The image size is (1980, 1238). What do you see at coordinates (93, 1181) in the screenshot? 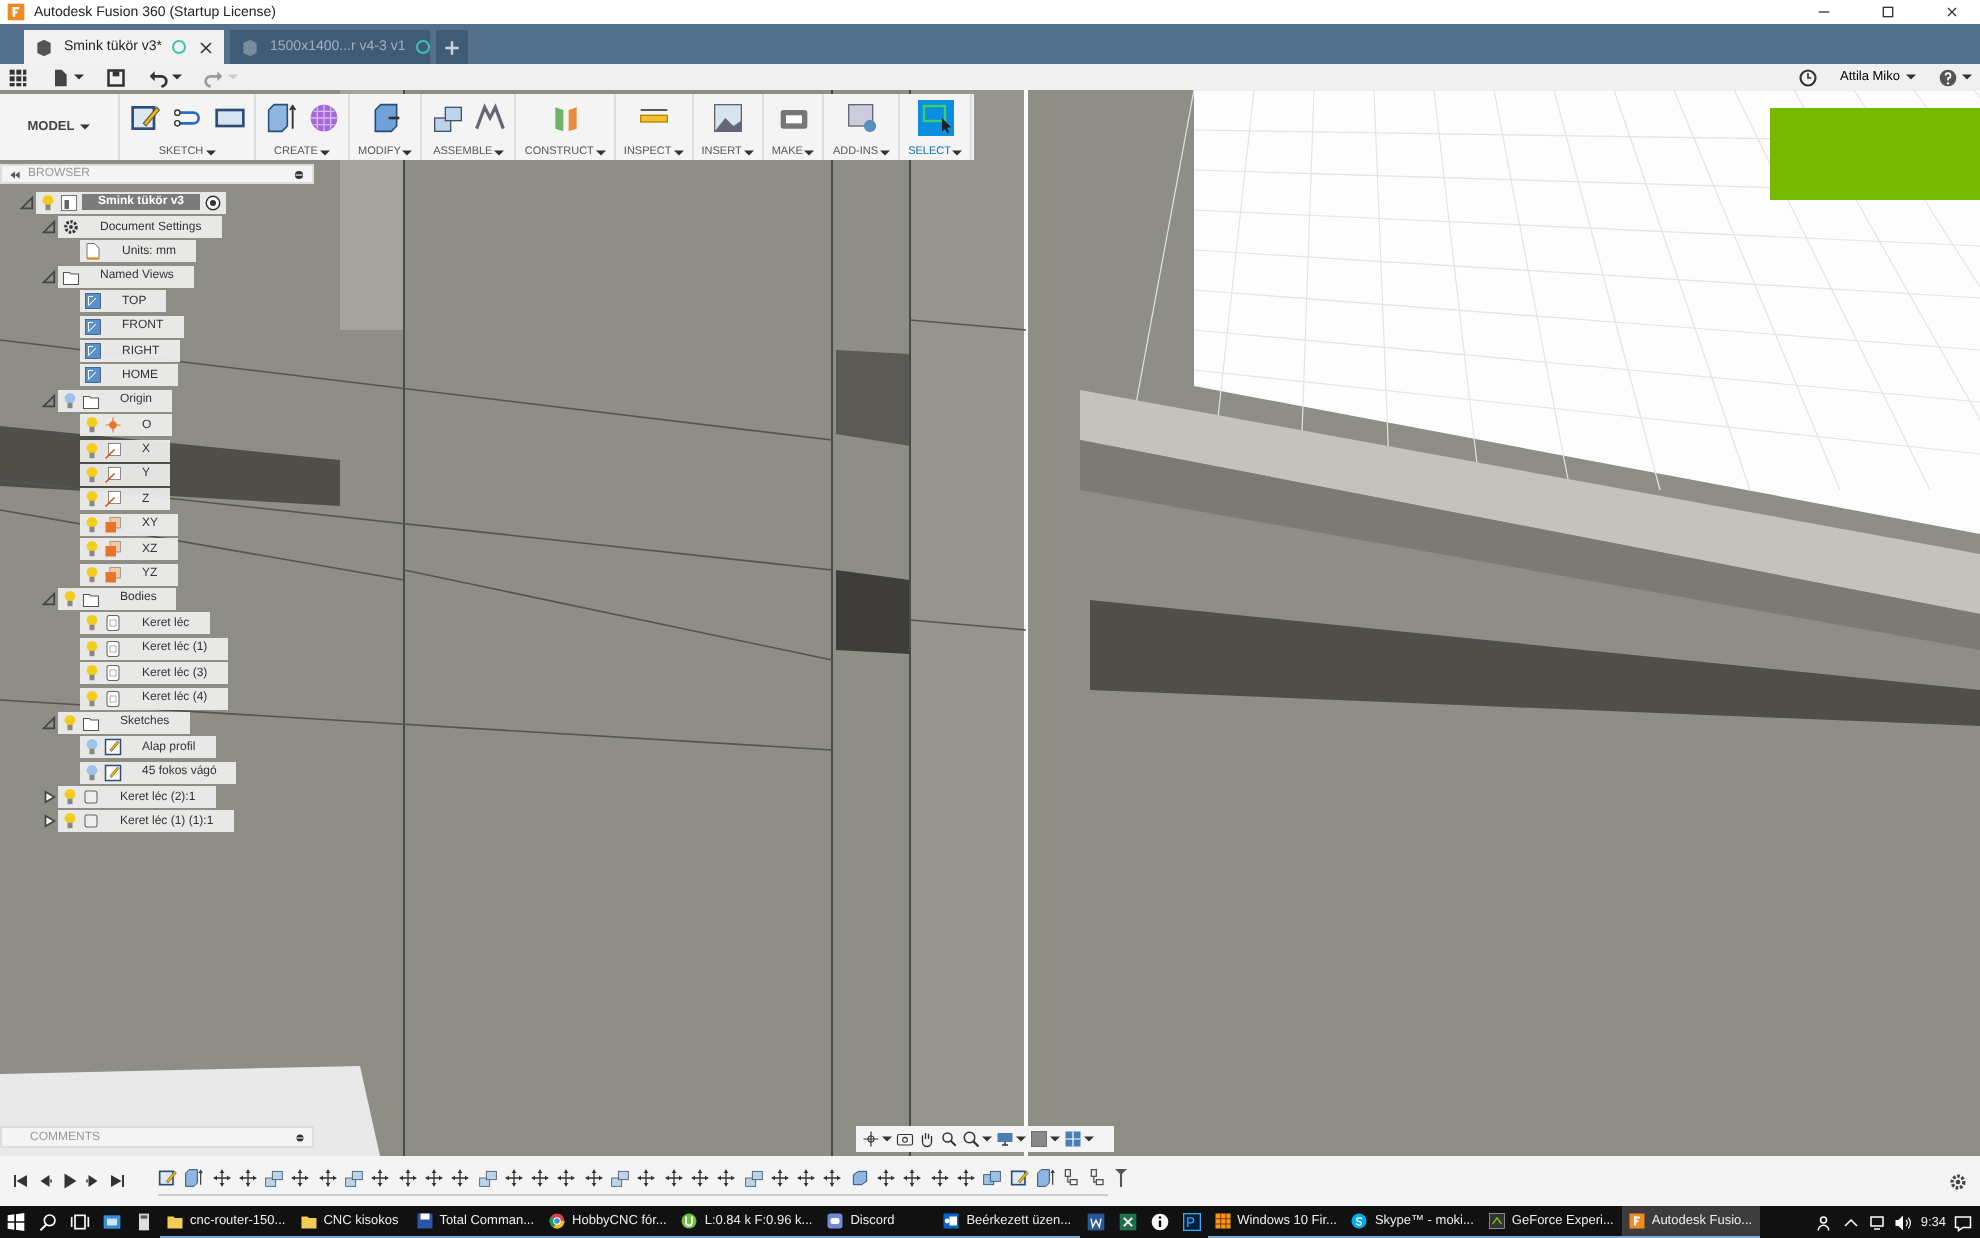
I see `step-forward-icon` at bounding box center [93, 1181].